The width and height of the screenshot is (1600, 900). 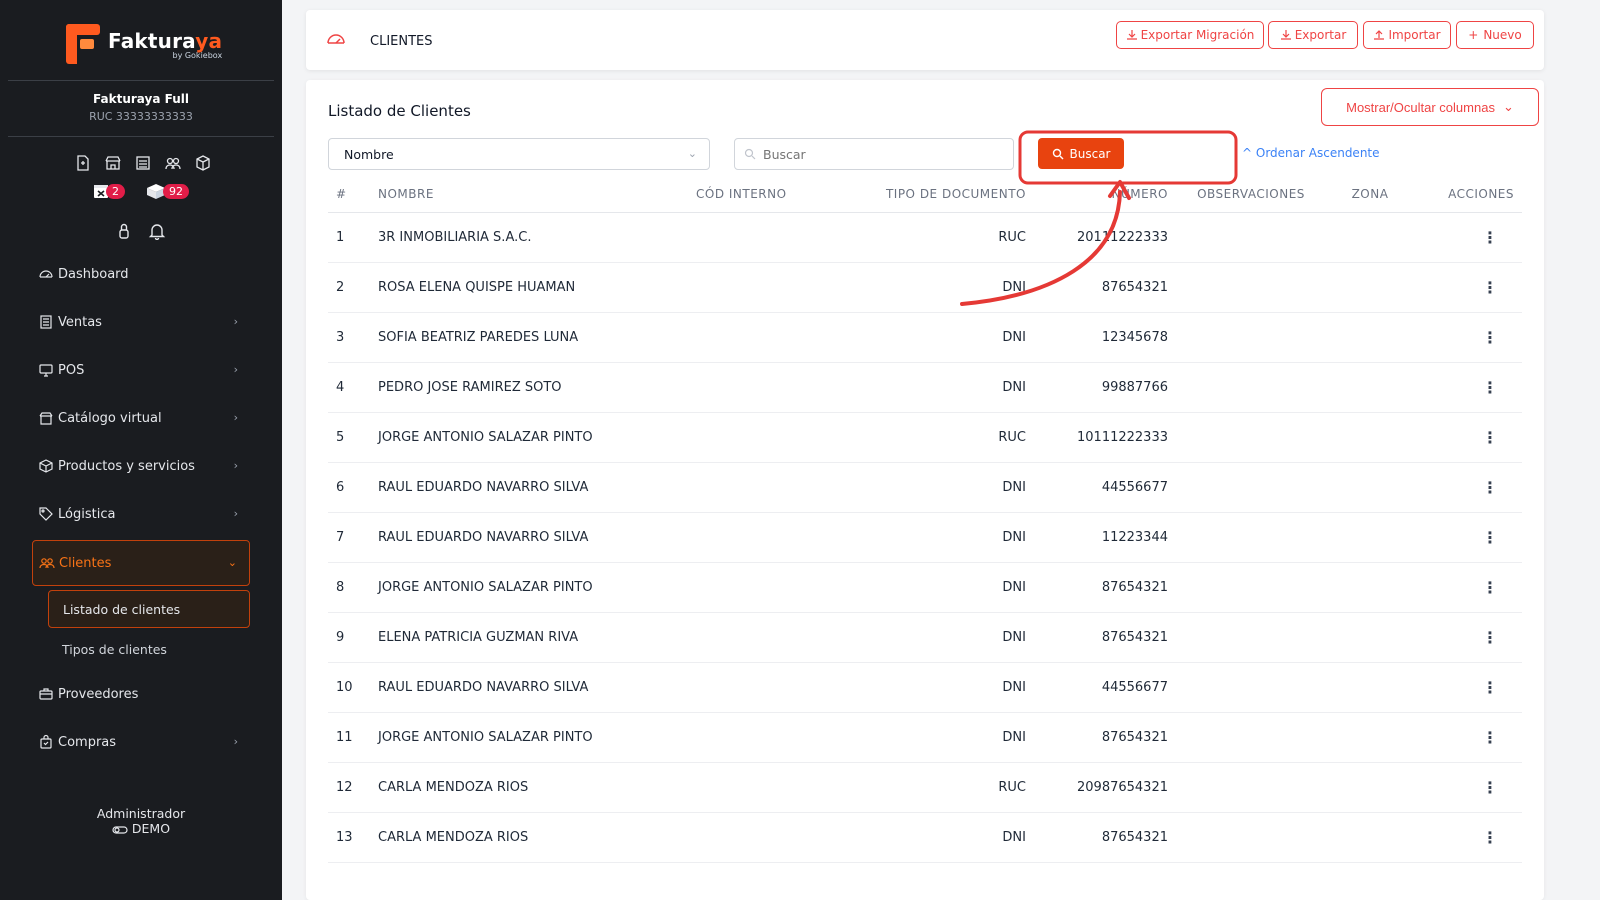 I want to click on filter-column-select: Nombre ⌄, so click(x=519, y=154).